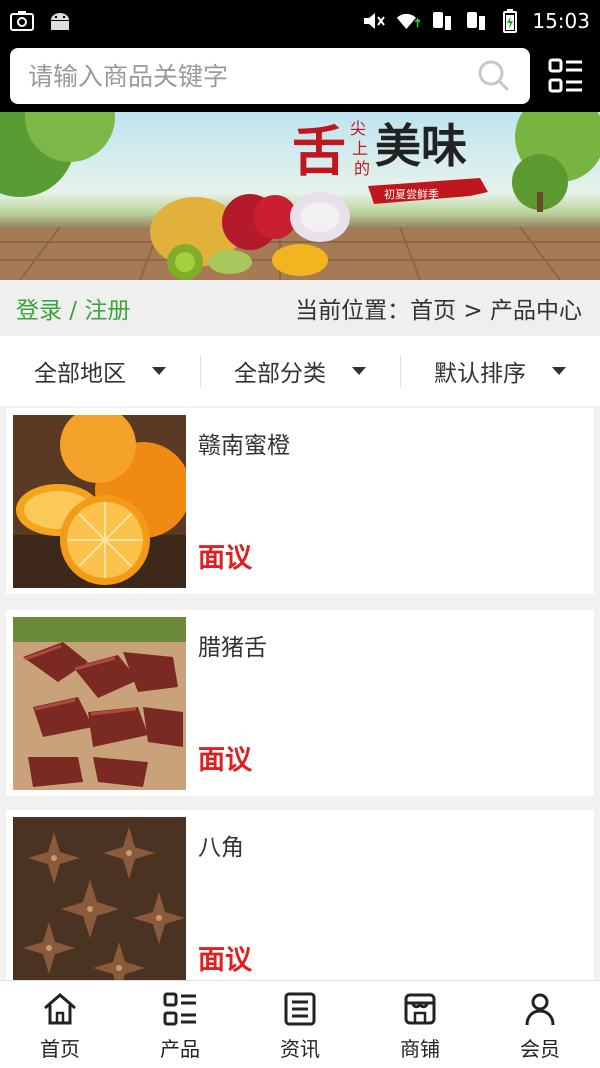 The width and height of the screenshot is (600, 1068). What do you see at coordinates (300, 21) in the screenshot?
I see `status-bar: 15:03` at bounding box center [300, 21].